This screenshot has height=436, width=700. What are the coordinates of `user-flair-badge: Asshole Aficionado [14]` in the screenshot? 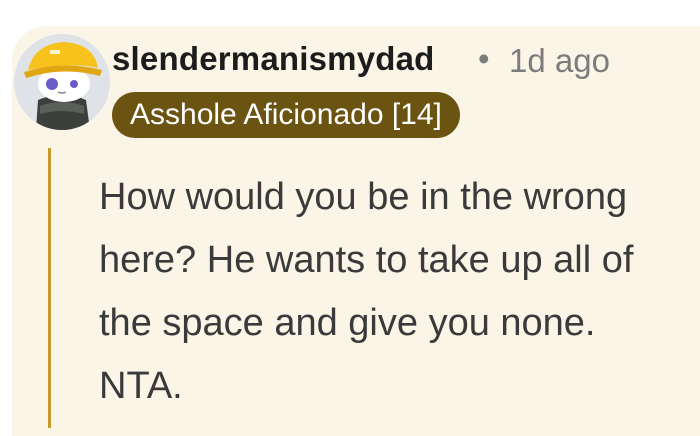 It's located at (286, 115).